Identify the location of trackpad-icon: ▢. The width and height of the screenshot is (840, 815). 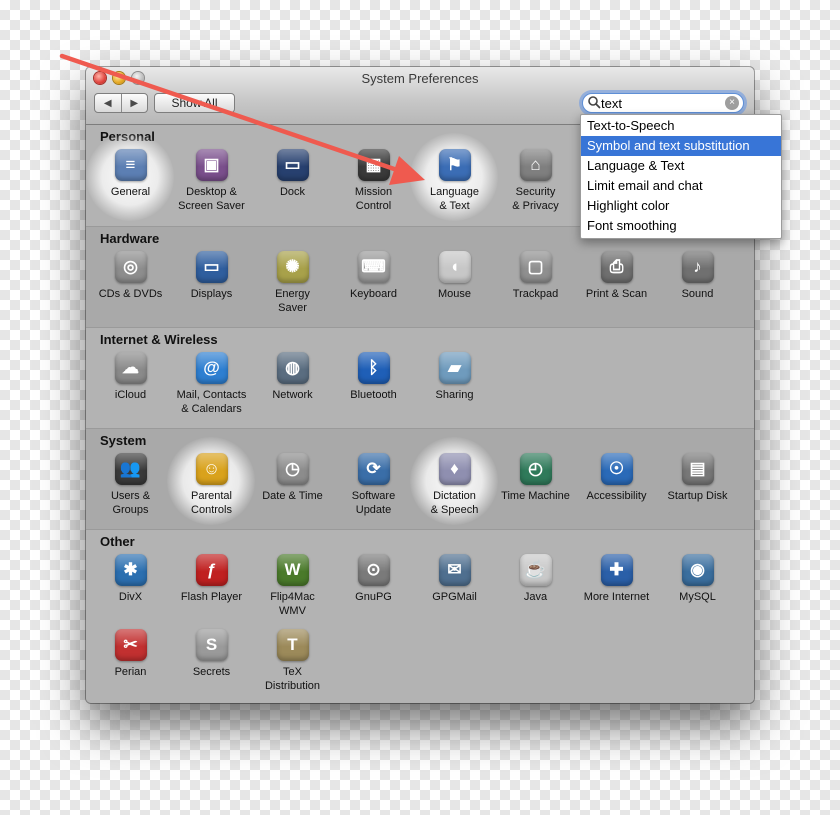
(535, 267).